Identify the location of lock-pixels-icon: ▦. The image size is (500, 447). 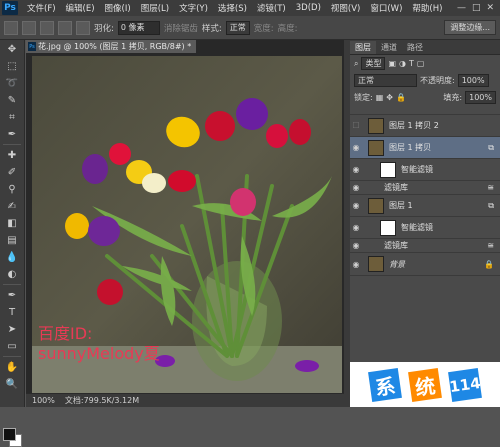
(380, 97).